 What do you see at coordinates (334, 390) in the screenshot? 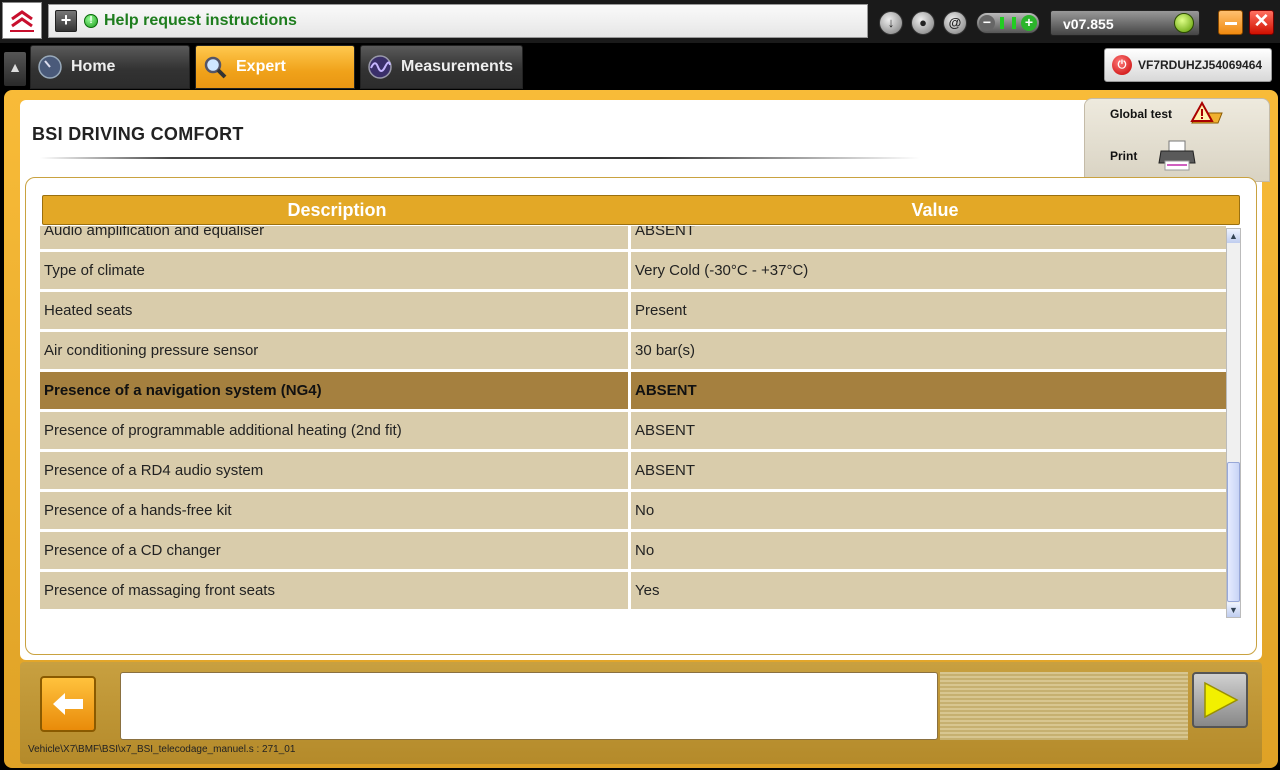
I see `description-cell: Presence of a navigation system (NG4)` at bounding box center [334, 390].